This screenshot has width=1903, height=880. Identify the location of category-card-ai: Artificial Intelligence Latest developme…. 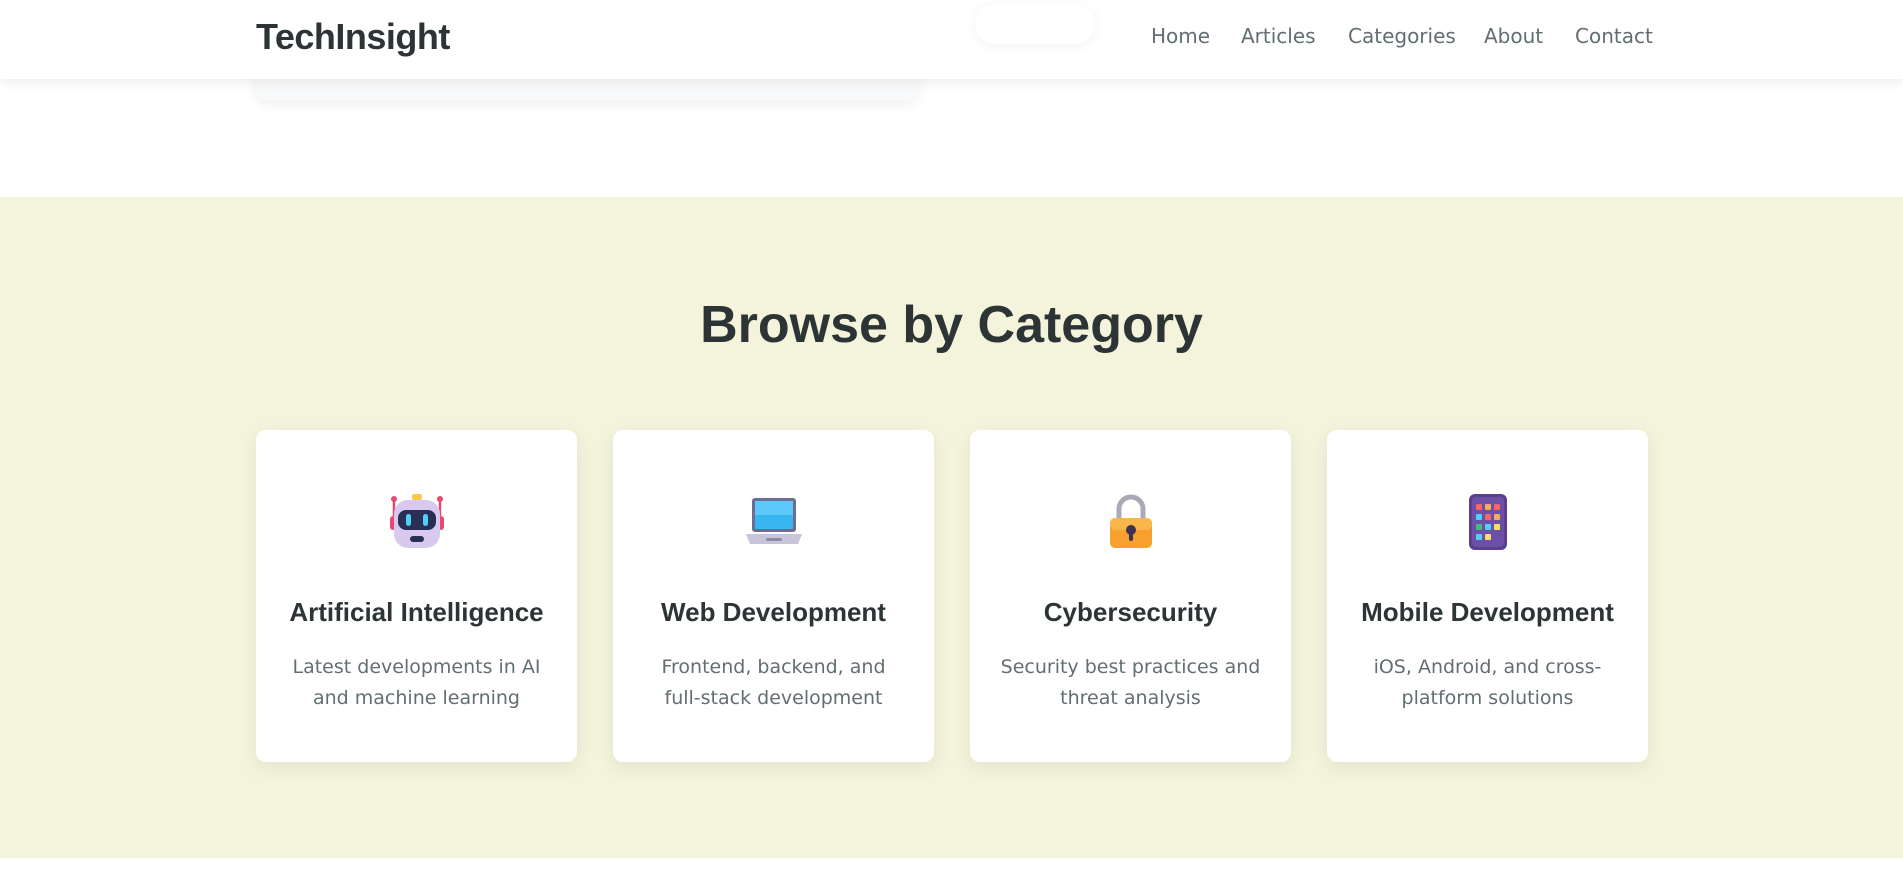
(416, 596).